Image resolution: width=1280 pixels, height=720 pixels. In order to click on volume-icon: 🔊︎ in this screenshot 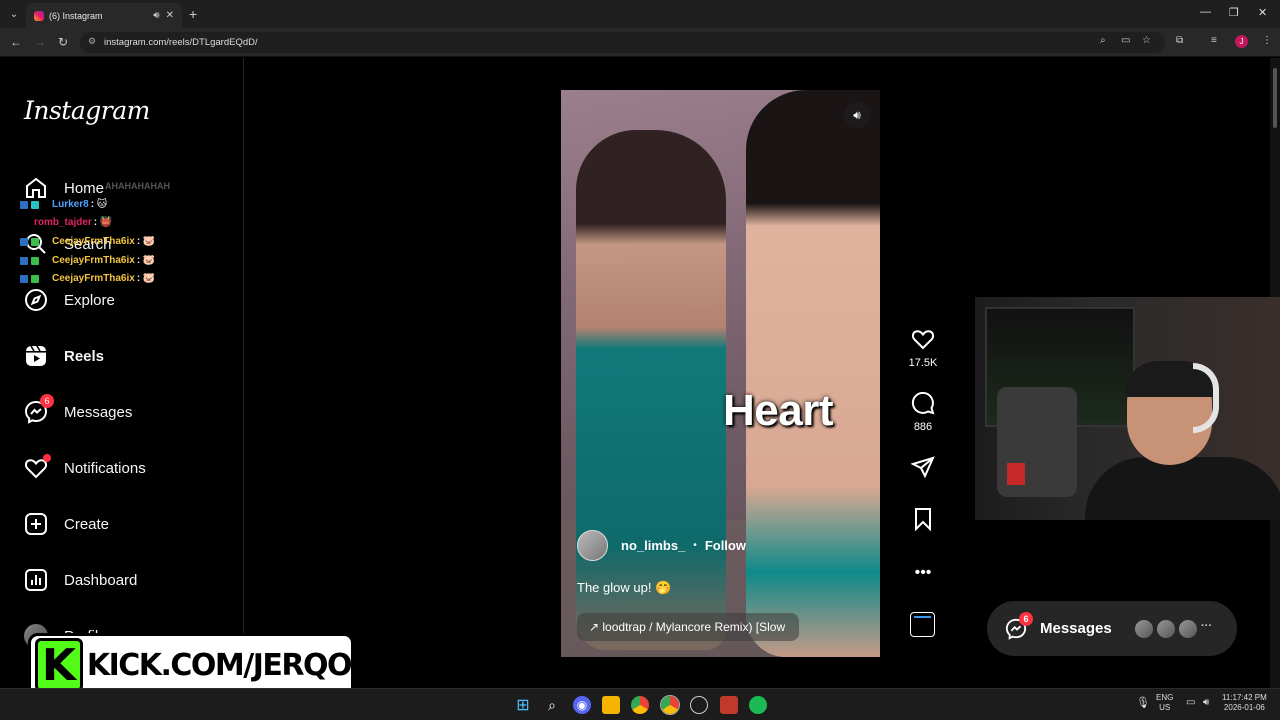, I will do `click(857, 115)`.